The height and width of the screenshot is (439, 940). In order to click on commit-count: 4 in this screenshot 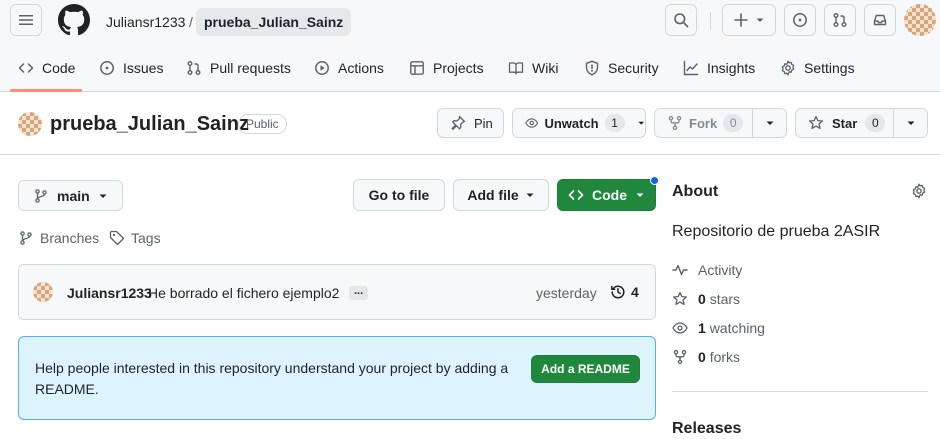, I will do `click(635, 292)`.